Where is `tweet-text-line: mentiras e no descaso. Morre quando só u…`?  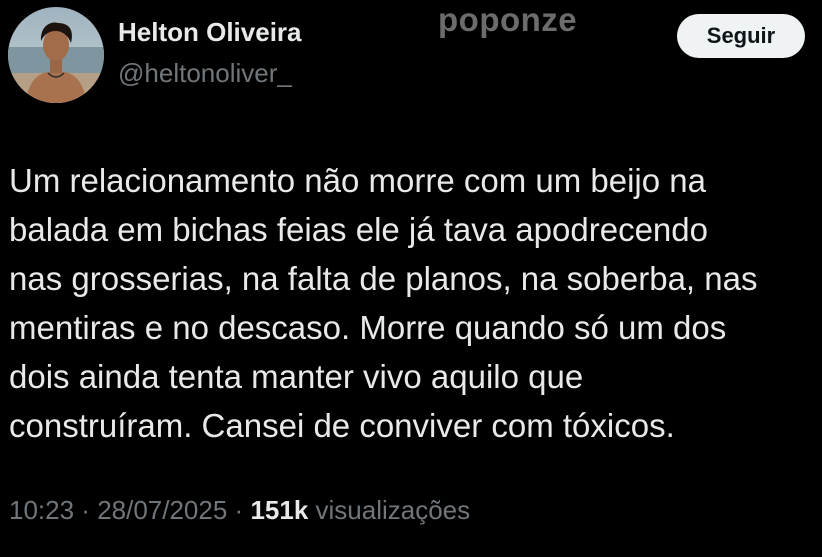 tweet-text-line: mentiras e no descaso. Morre quando só u… is located at coordinates (368, 327).